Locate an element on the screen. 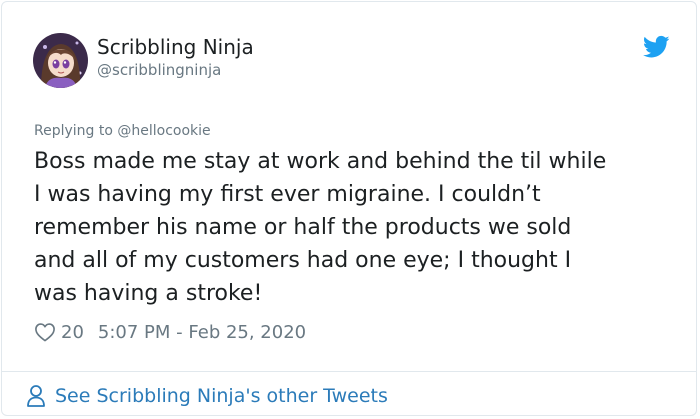 This screenshot has height=419, width=700. like-count: 20 is located at coordinates (72, 332).